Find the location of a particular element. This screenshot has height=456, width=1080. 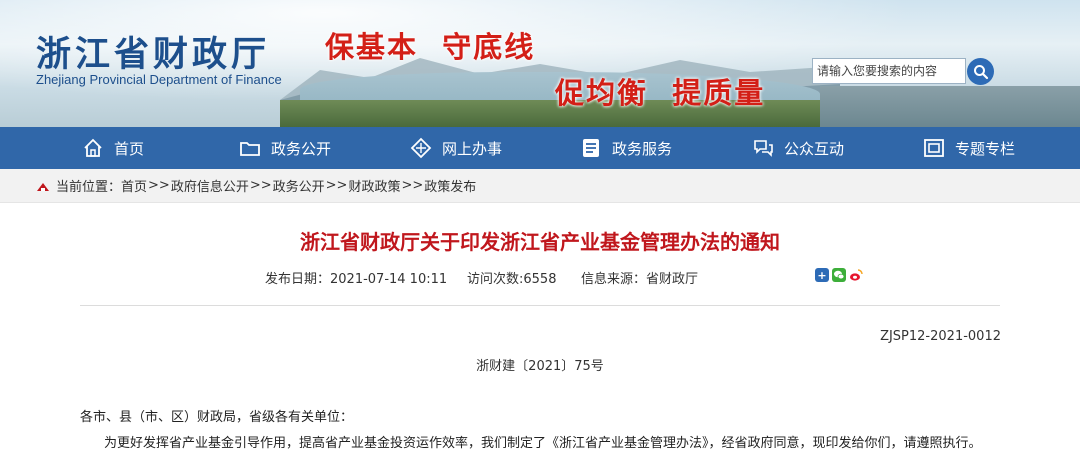

share-more-icon: + is located at coordinates (822, 275).